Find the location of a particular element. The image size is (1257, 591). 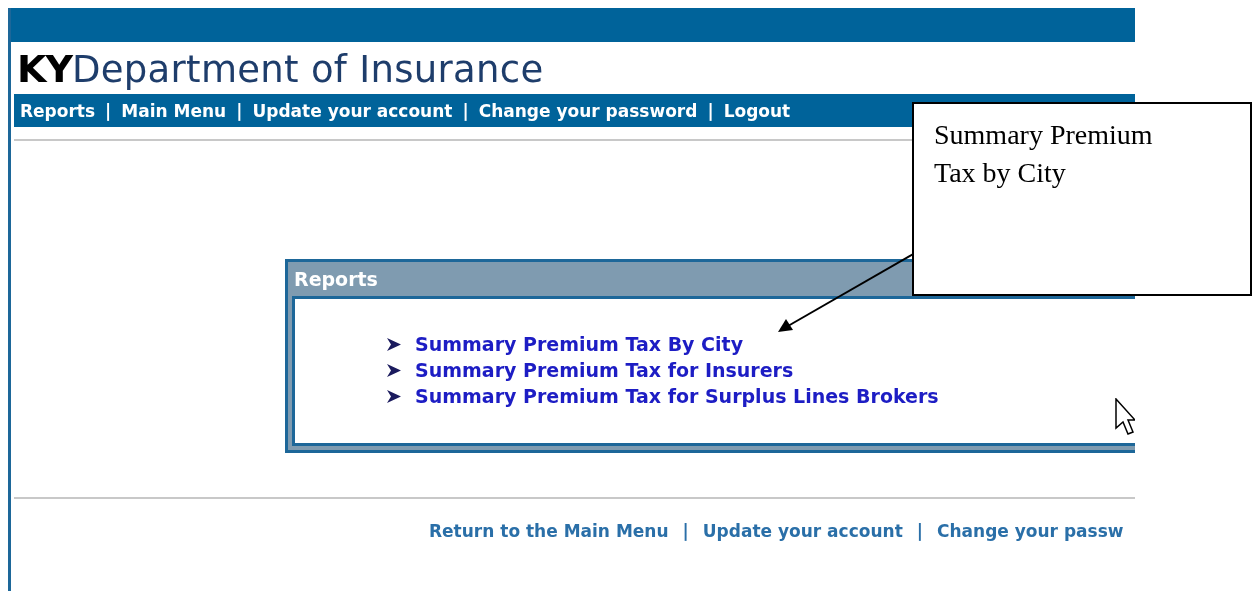

report-link: Summary Premium Tax By City is located at coordinates (579, 344).